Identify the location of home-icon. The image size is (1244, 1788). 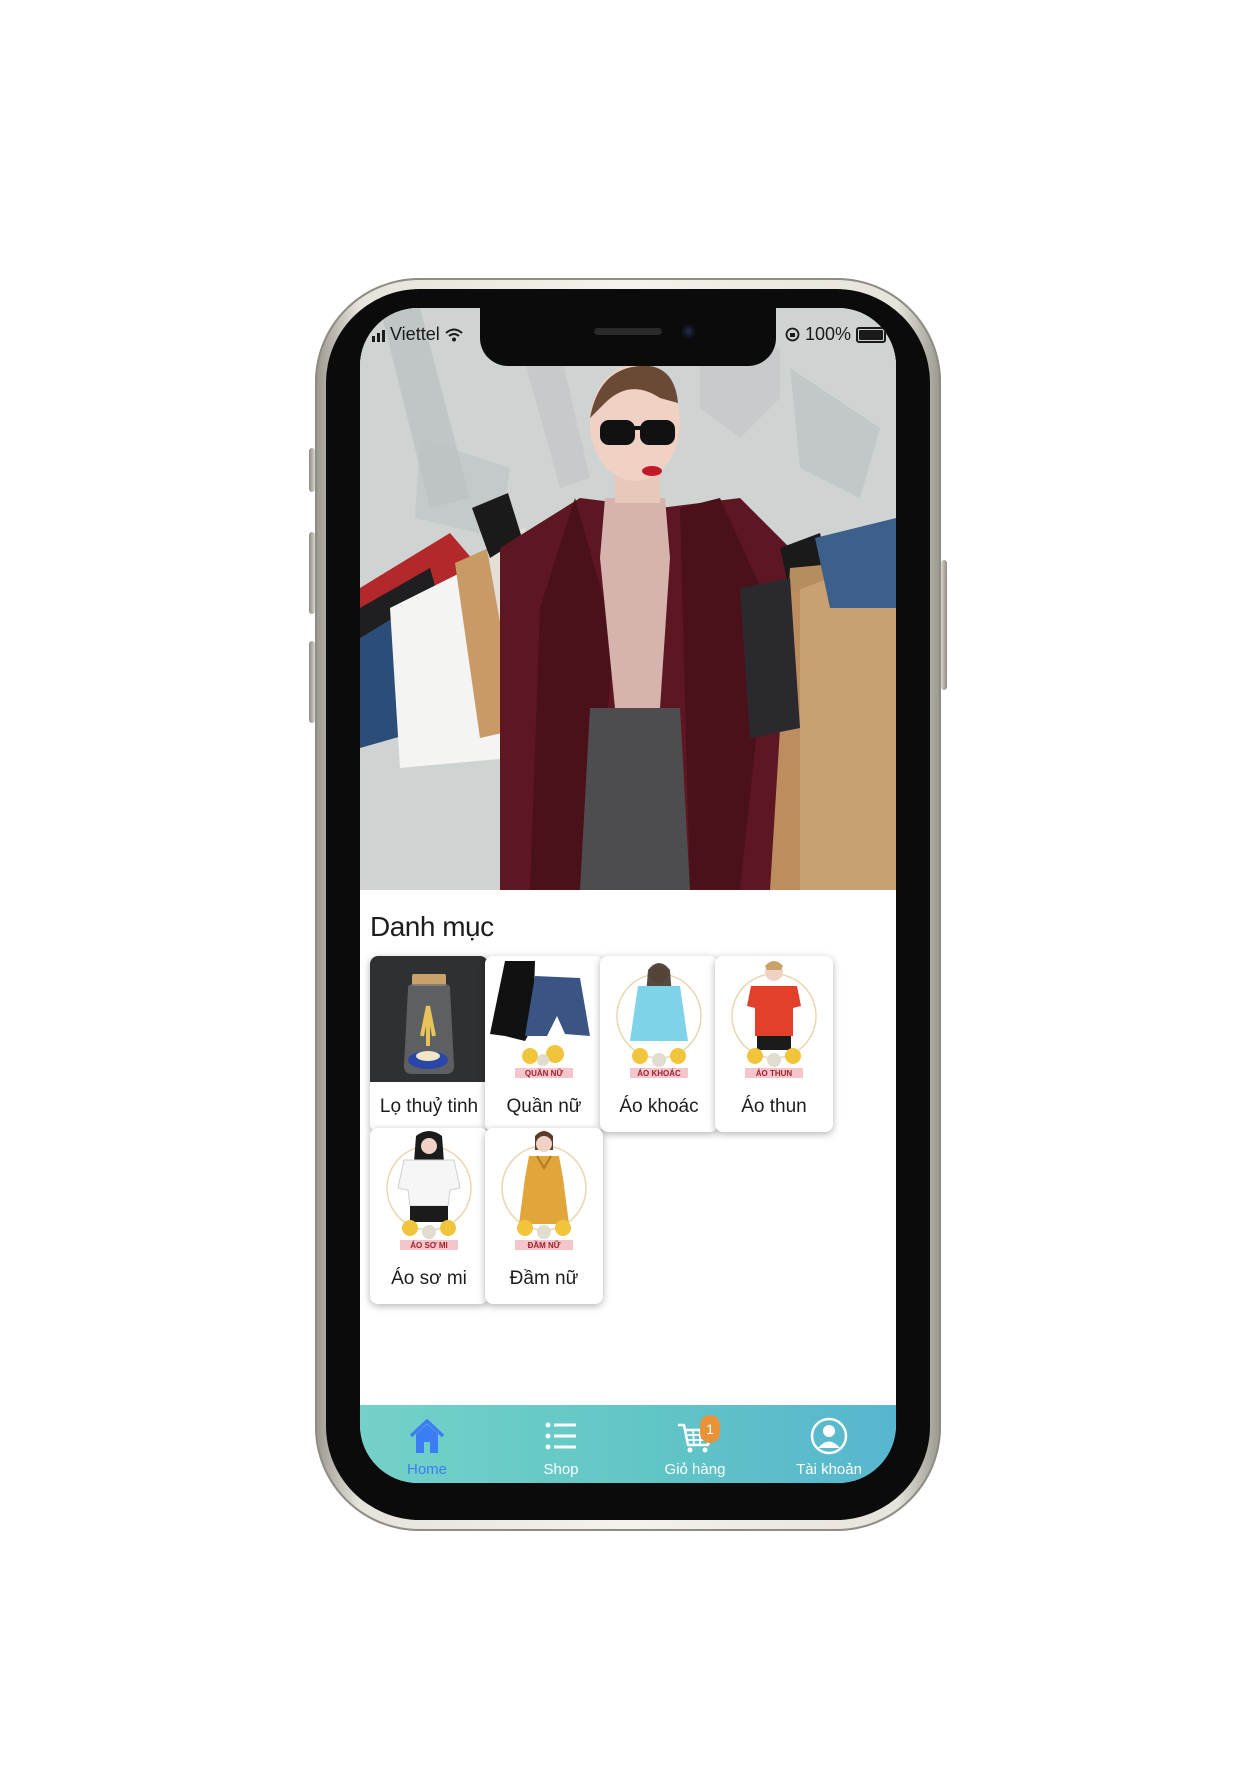
(427, 1436).